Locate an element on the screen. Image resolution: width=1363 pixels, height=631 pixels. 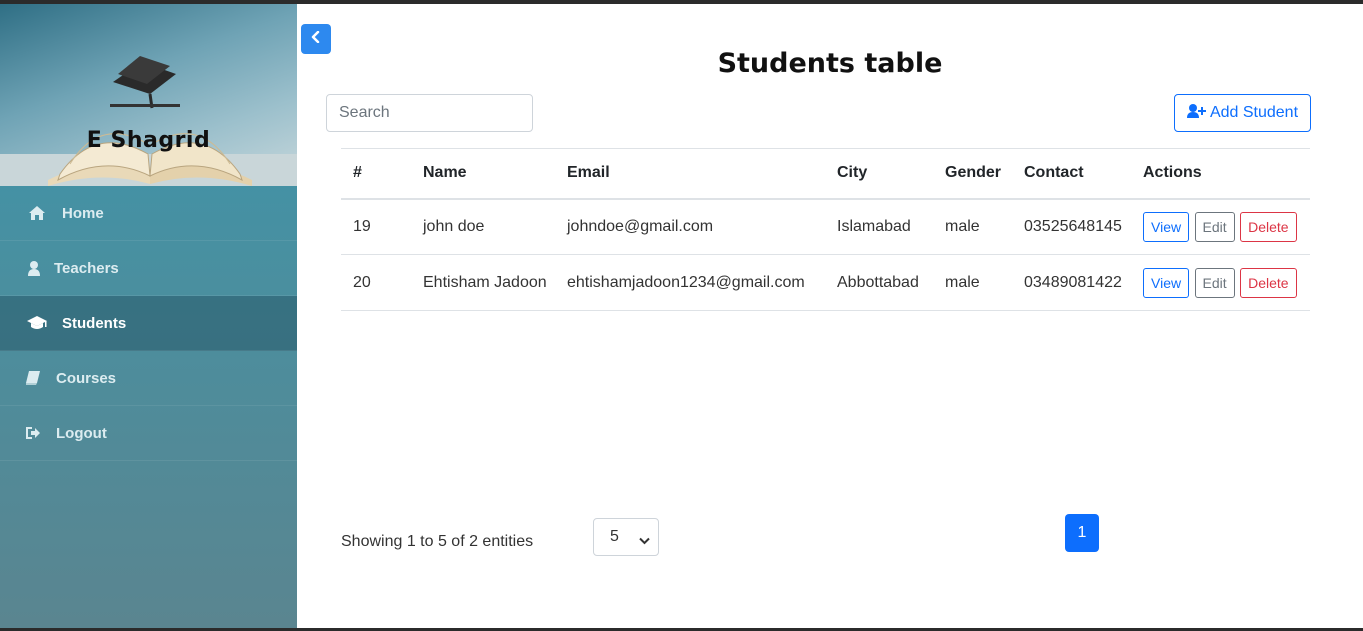
sidebar-item-label: Courses is located at coordinates (86, 378).